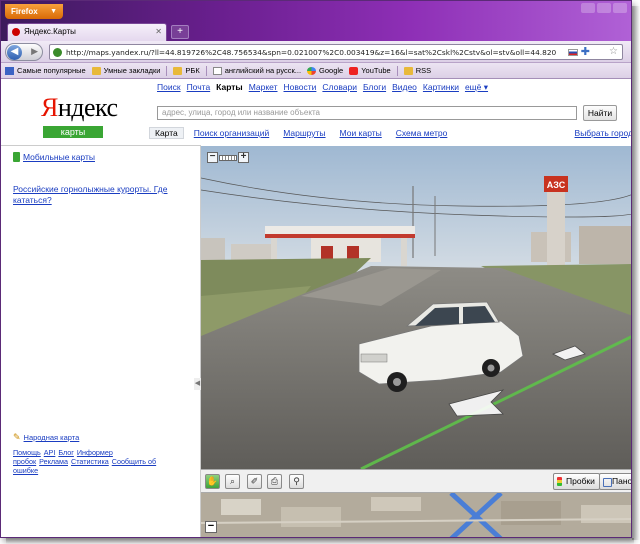 Image resolution: width=640 pixels, height=544 pixels. What do you see at coordinates (50, 31) in the screenshot?
I see `tab-title: Яндекс.Карты` at bounding box center [50, 31].